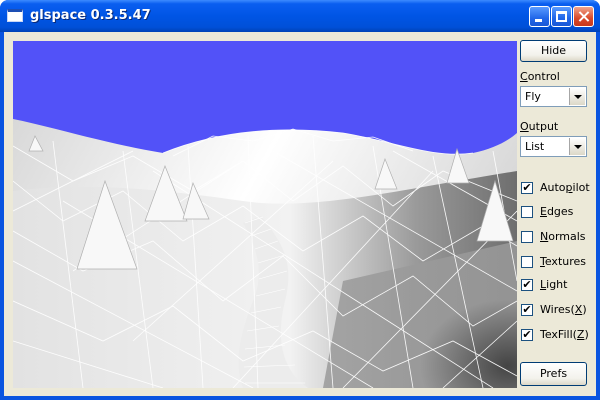  What do you see at coordinates (533, 96) in the screenshot?
I see `control-select-value: Fly` at bounding box center [533, 96].